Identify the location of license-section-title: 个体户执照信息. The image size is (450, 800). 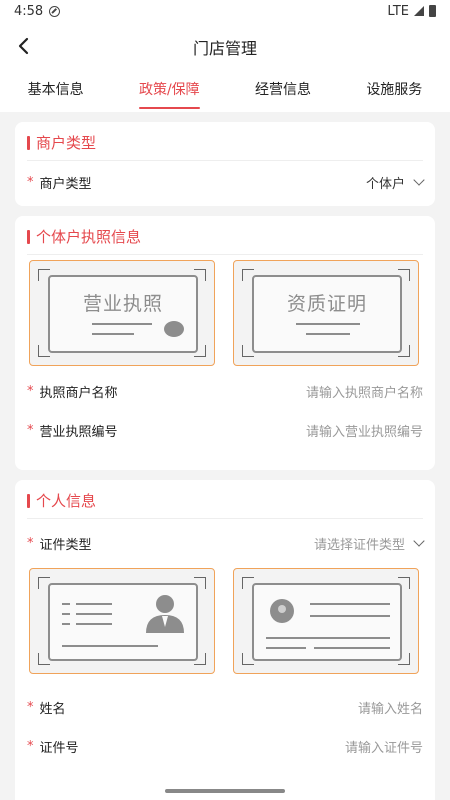
(84, 236).